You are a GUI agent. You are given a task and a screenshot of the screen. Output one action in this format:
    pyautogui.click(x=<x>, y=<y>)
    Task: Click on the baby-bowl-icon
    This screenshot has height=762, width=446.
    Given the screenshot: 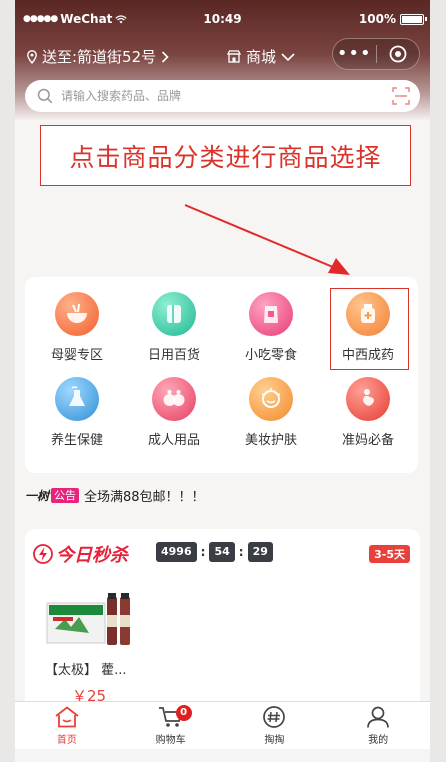 What is the action you would take?
    pyautogui.click(x=77, y=314)
    